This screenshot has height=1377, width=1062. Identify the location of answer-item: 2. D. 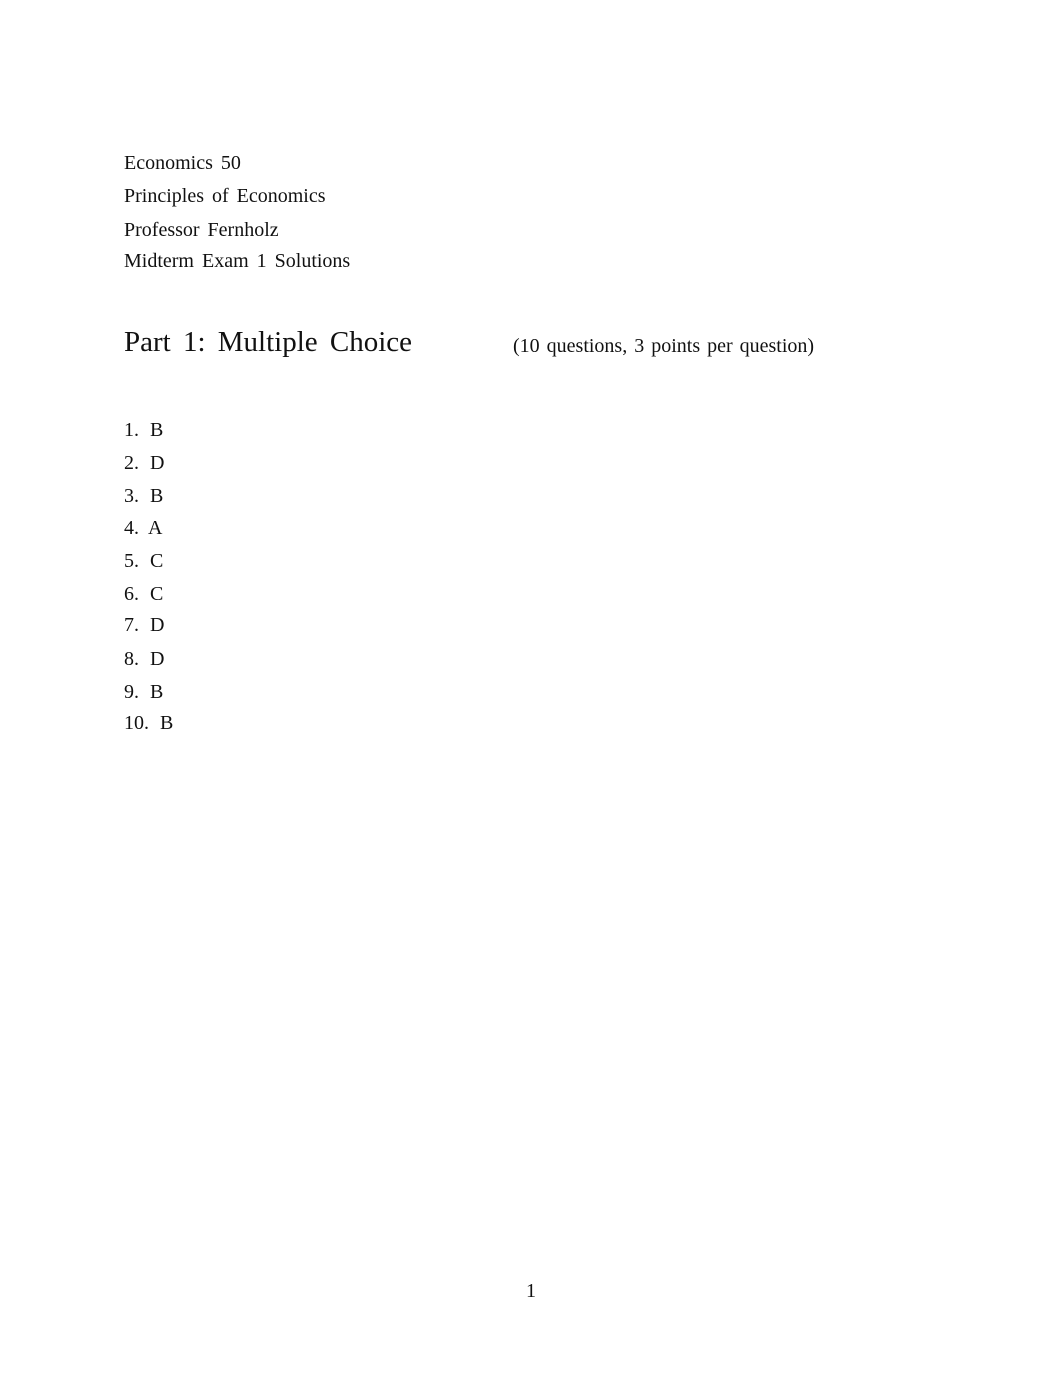
(144, 463).